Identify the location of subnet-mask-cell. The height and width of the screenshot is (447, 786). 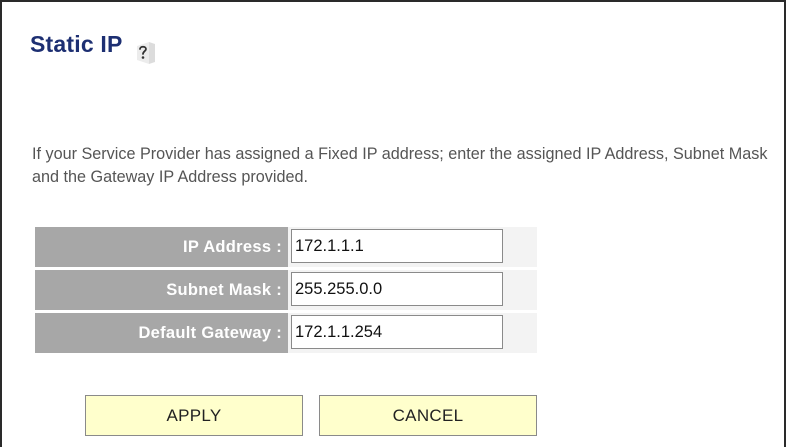
(412, 290).